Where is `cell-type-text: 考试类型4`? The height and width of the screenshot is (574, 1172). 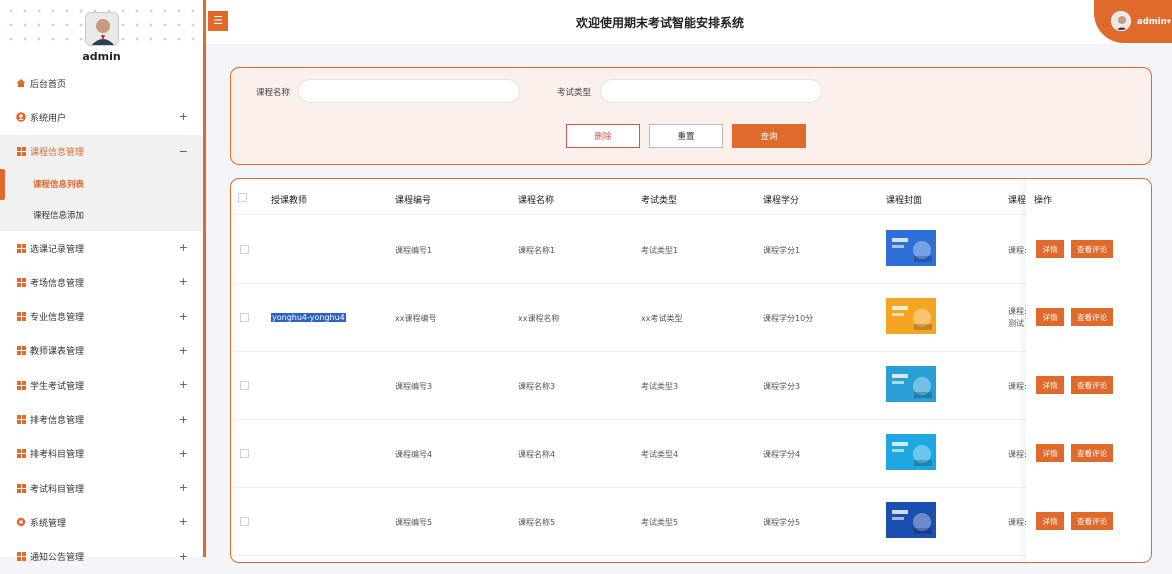
cell-type-text: 考试类型4 is located at coordinates (660, 454).